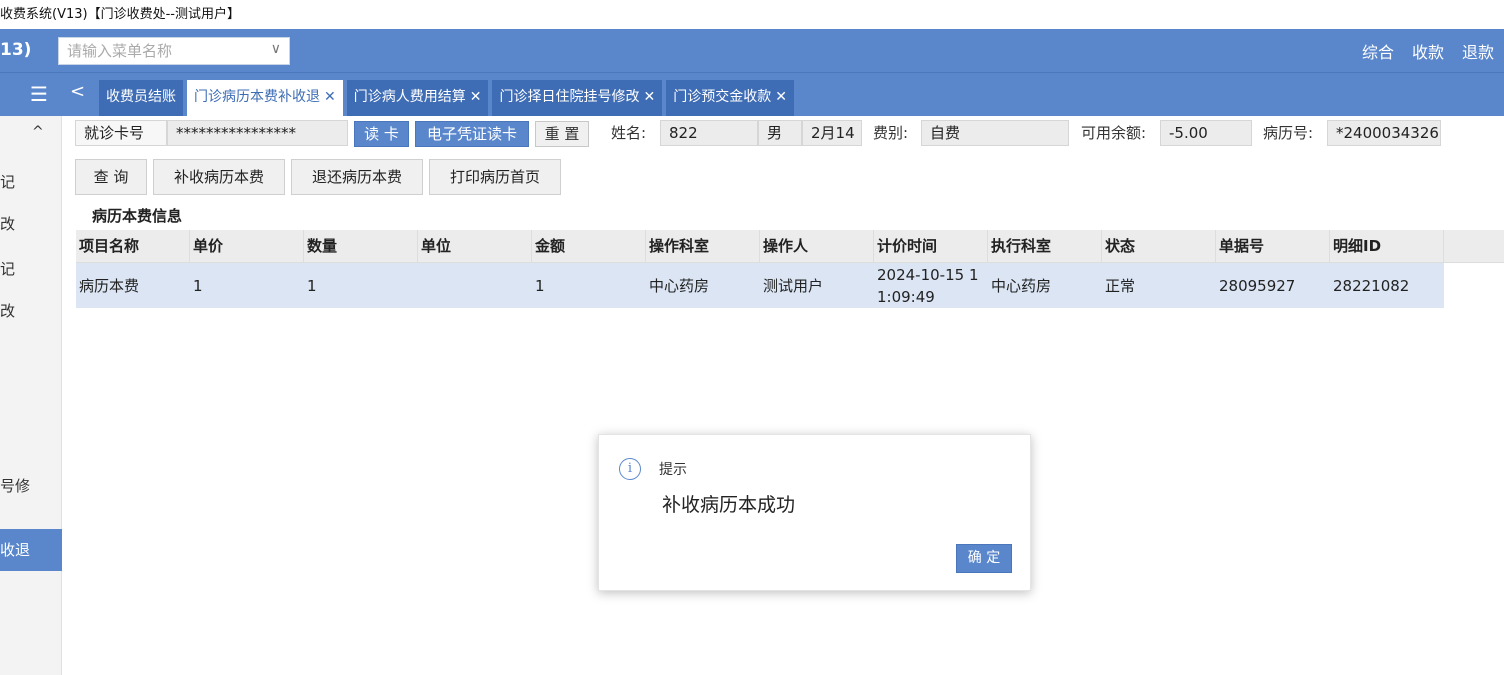  What do you see at coordinates (39, 94) in the screenshot?
I see `menu-toggle-icon: ☰` at bounding box center [39, 94].